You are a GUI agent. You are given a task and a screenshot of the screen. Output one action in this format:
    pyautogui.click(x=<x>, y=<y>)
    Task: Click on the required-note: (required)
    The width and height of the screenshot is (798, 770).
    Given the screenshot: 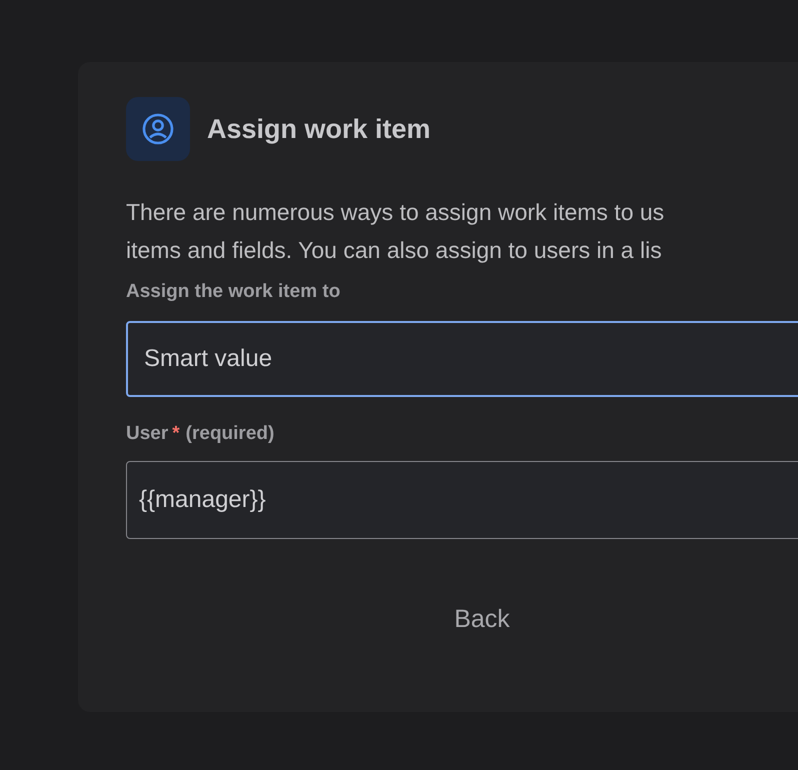 What is the action you would take?
    pyautogui.click(x=230, y=434)
    